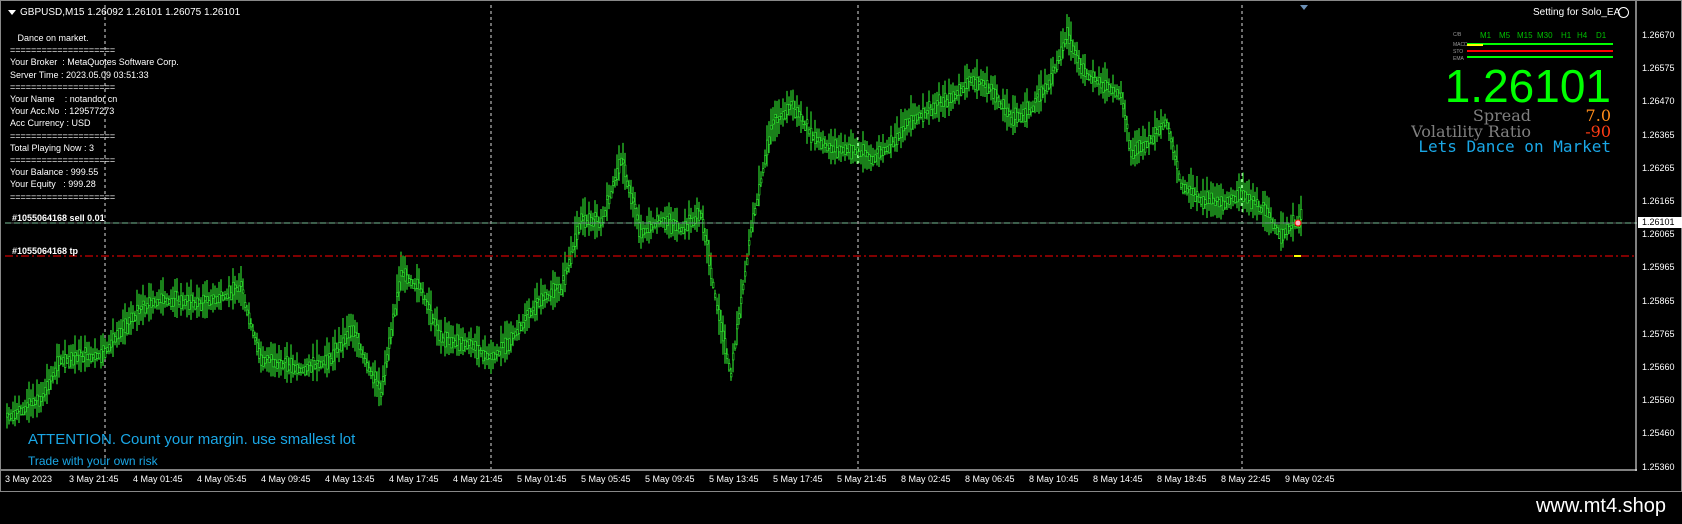 The image size is (1682, 524). I want to click on price-tick-label: 1.25560, so click(1658, 400).